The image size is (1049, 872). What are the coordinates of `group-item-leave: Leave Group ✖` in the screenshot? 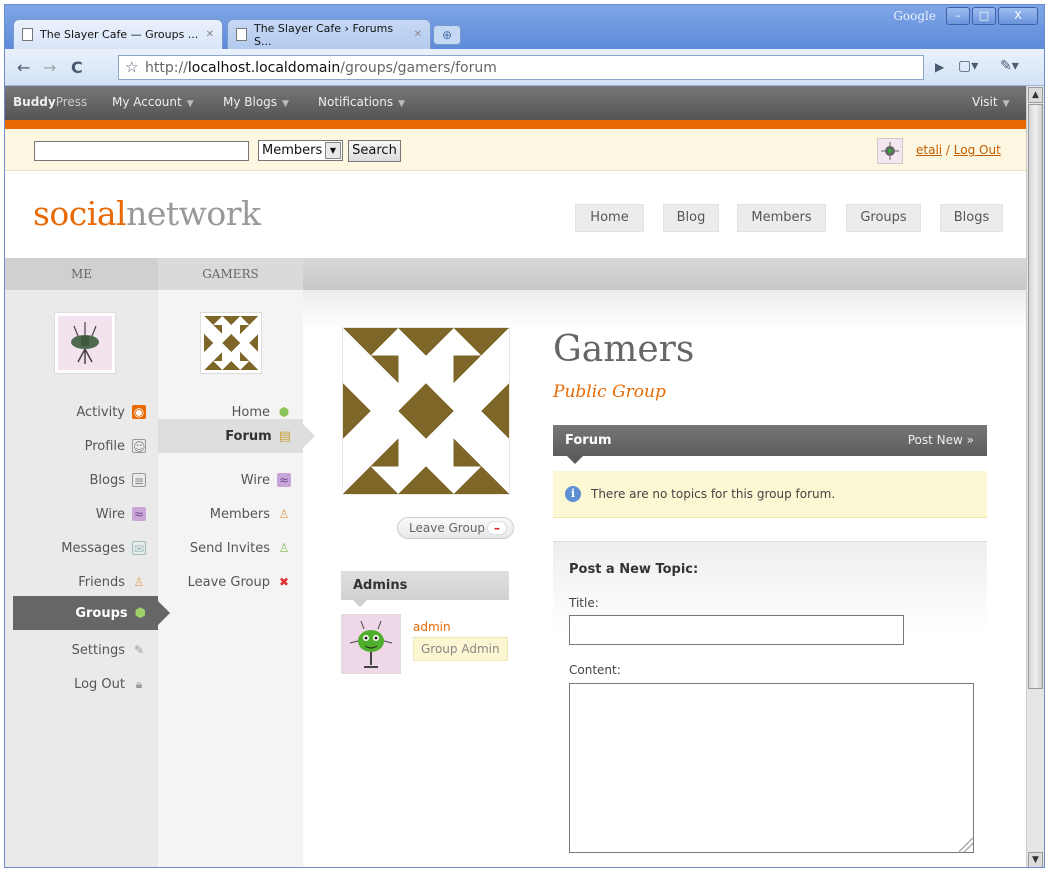 It's located at (228, 582).